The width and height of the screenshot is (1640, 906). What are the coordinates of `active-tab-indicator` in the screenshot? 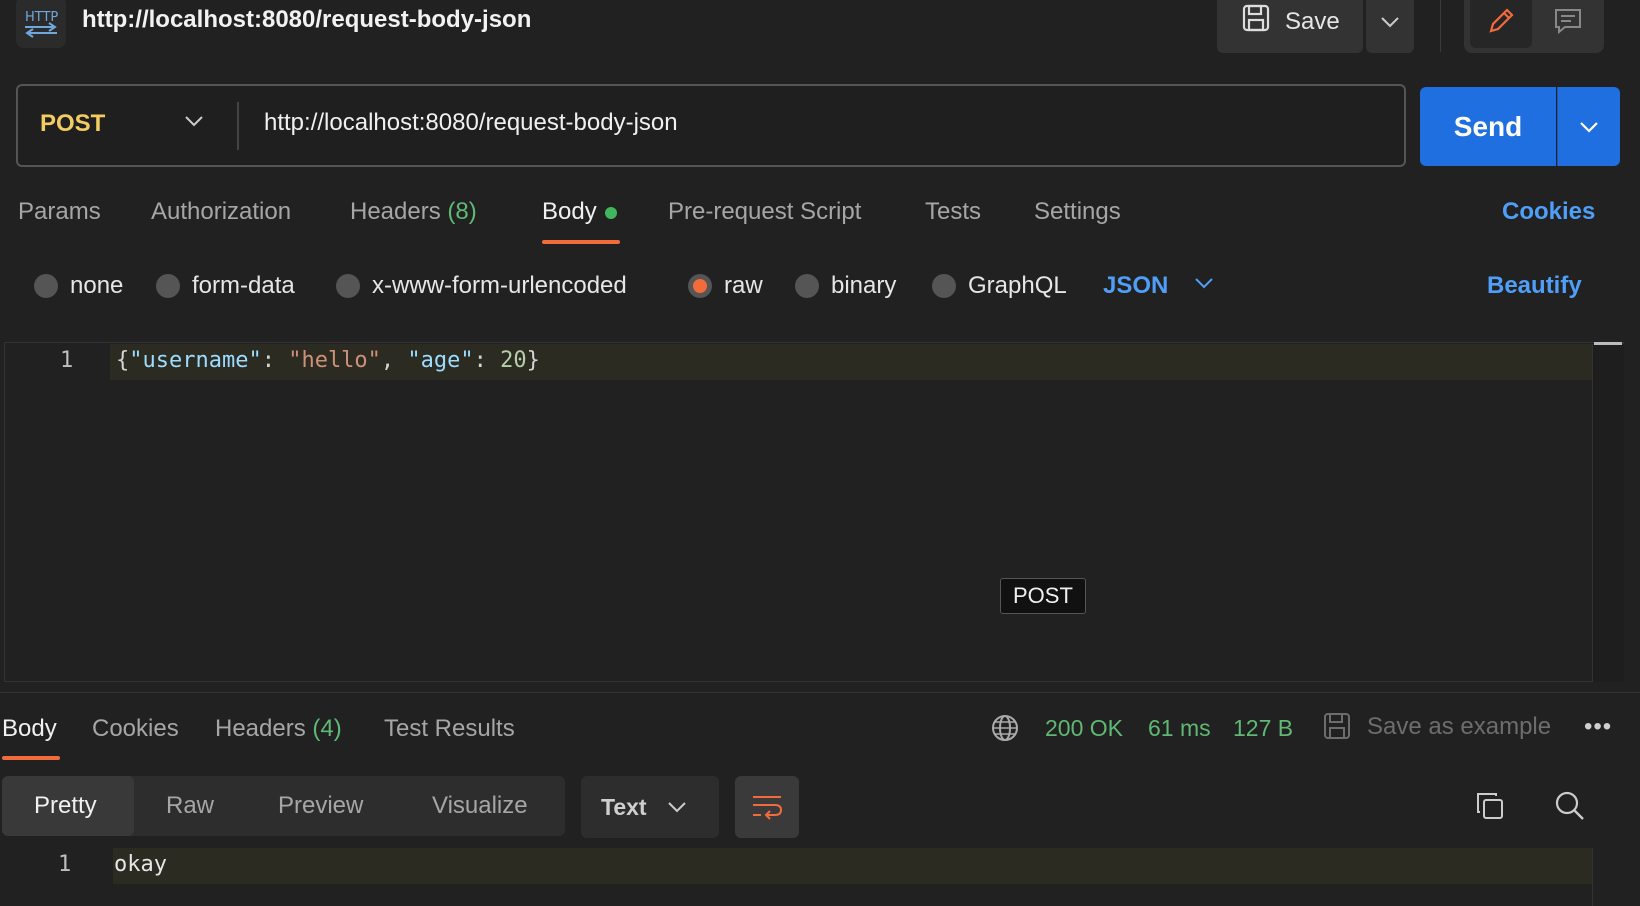 It's located at (581, 242).